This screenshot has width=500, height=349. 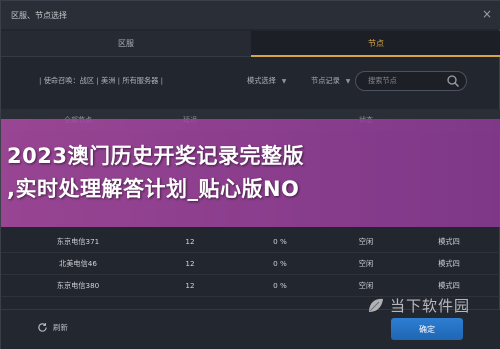 What do you see at coordinates (411, 81) in the screenshot?
I see `search-input: 搜索节点` at bounding box center [411, 81].